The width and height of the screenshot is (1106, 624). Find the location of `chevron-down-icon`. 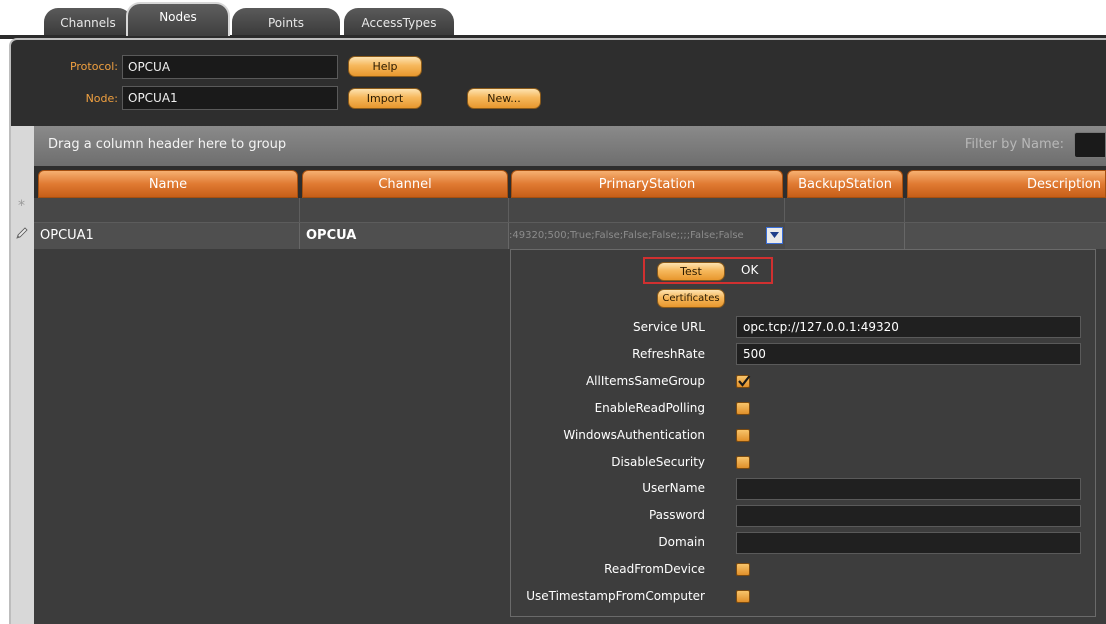

chevron-down-icon is located at coordinates (774, 235).